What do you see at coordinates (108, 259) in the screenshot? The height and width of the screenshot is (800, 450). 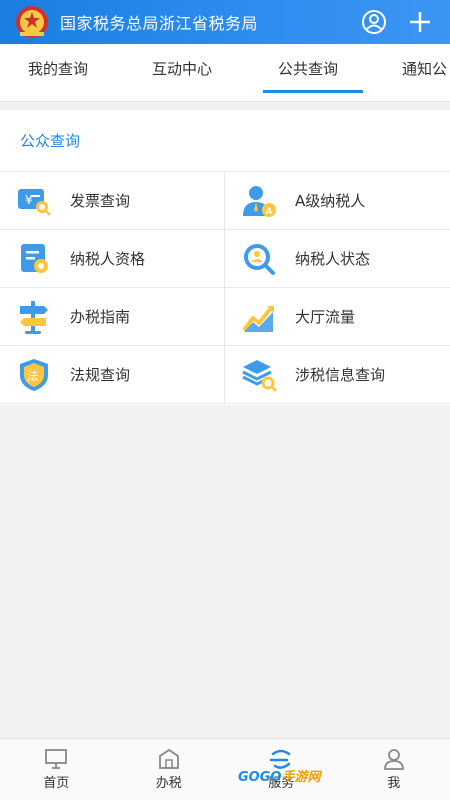 I see `taxpayer-qualification-label: 纳税人资格` at bounding box center [108, 259].